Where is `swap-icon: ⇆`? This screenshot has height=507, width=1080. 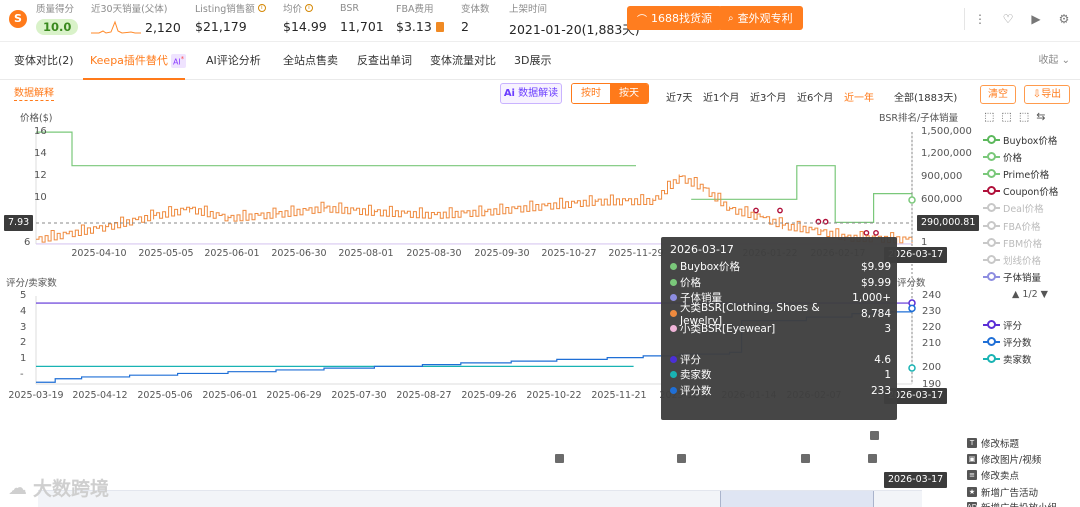 swap-icon: ⇆ is located at coordinates (1040, 116).